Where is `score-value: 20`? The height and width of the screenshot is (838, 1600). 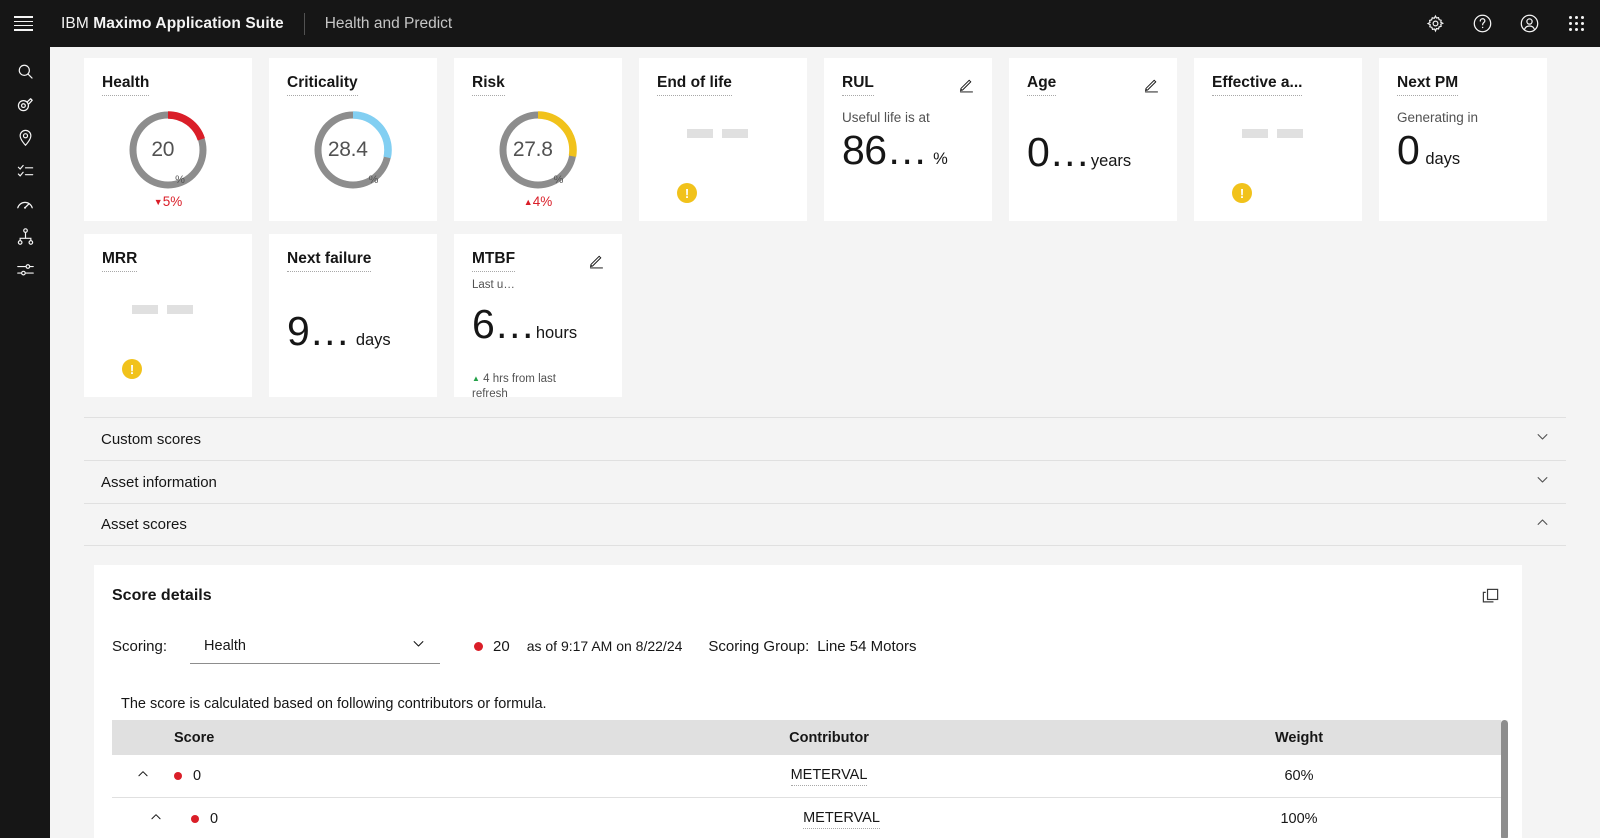
score-value: 20 is located at coordinates (501, 646).